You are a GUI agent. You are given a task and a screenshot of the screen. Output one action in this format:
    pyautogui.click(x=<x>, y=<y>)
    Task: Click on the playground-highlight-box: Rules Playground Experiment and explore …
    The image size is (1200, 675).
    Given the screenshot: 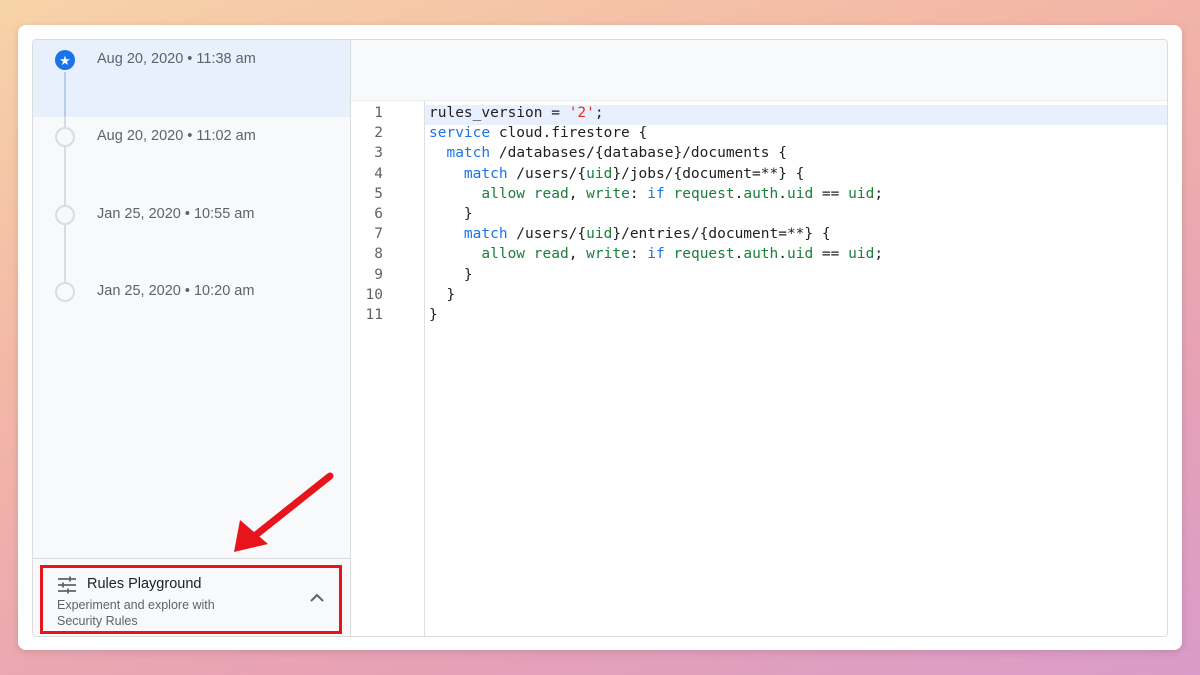 What is the action you would take?
    pyautogui.click(x=191, y=599)
    